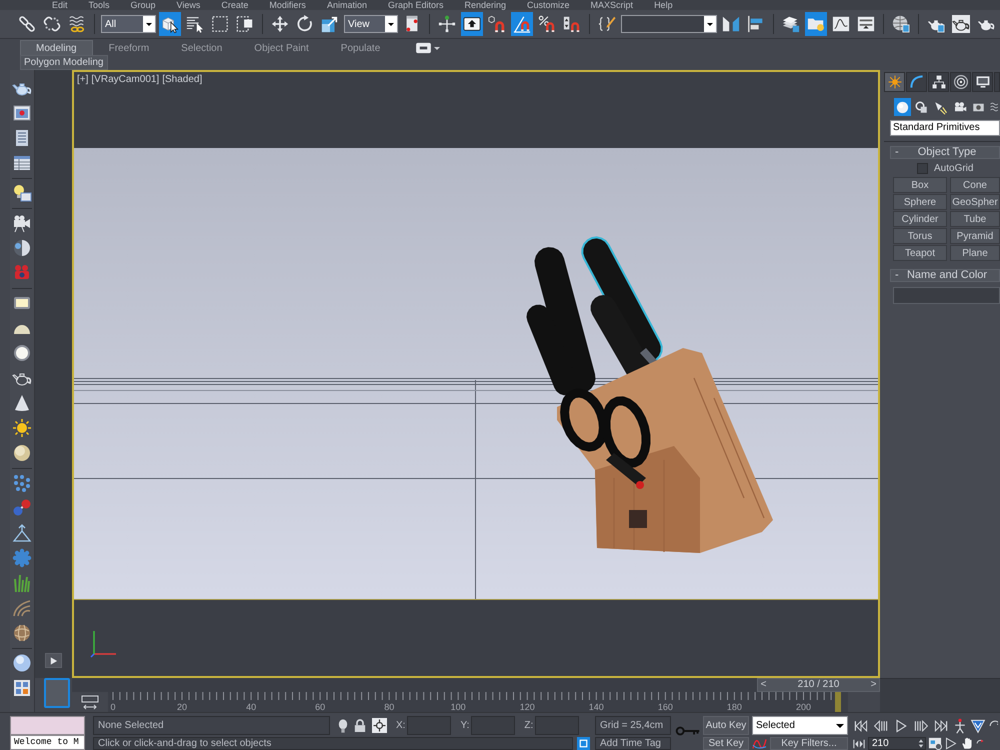 Image resolution: width=1000 pixels, height=750 pixels. I want to click on chevron-triangle-icon, so click(978, 726).